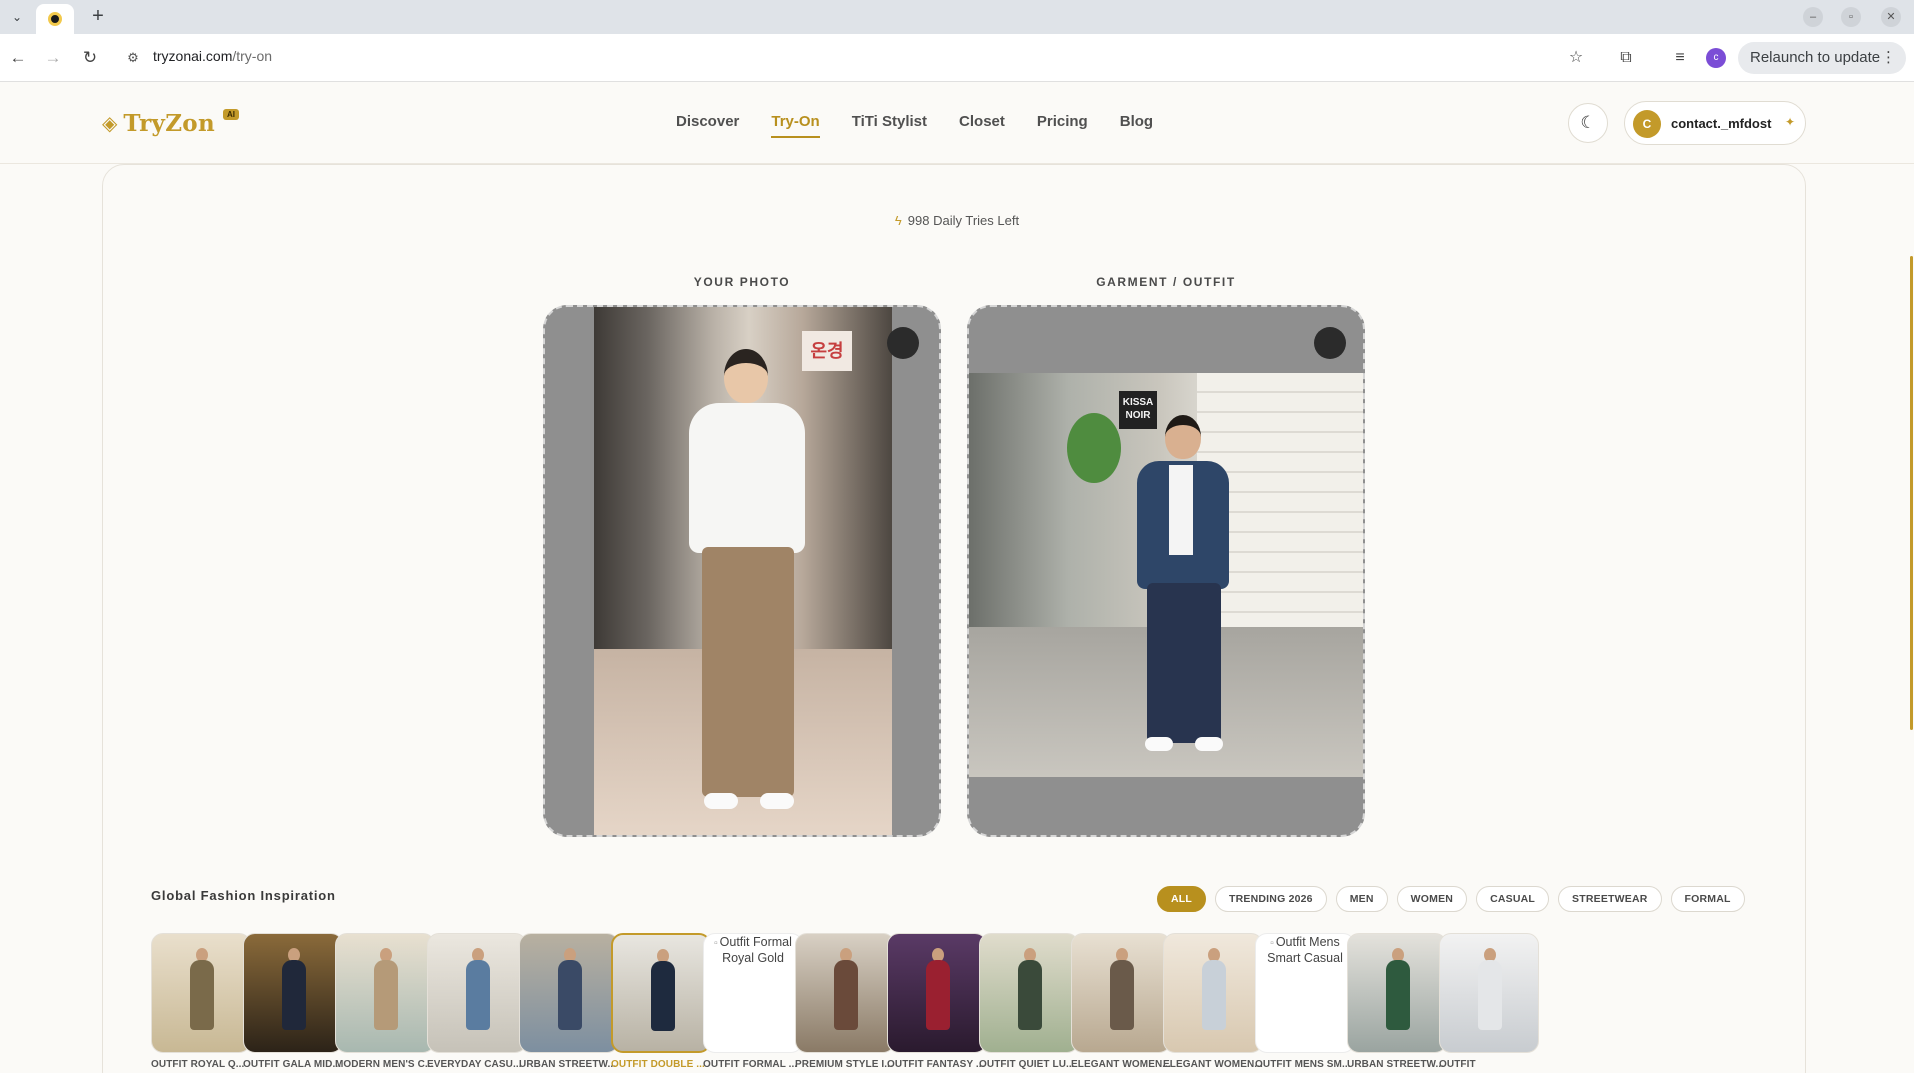 Image resolution: width=1914 pixels, height=1073 pixels. What do you see at coordinates (746, 376) in the screenshot?
I see `person-head` at bounding box center [746, 376].